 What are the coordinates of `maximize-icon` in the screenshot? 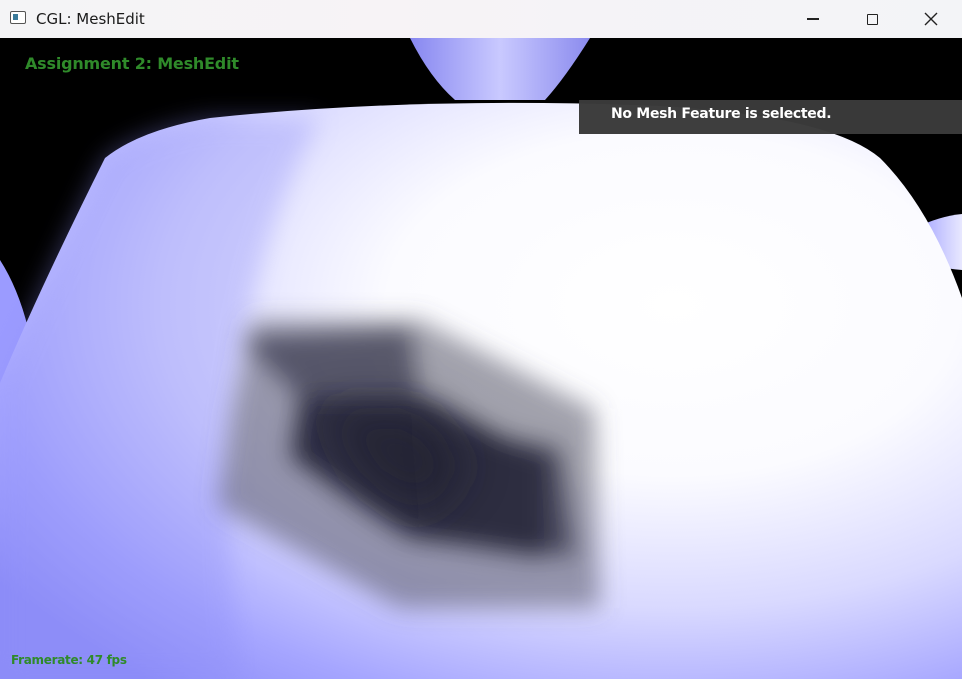 It's located at (872, 19).